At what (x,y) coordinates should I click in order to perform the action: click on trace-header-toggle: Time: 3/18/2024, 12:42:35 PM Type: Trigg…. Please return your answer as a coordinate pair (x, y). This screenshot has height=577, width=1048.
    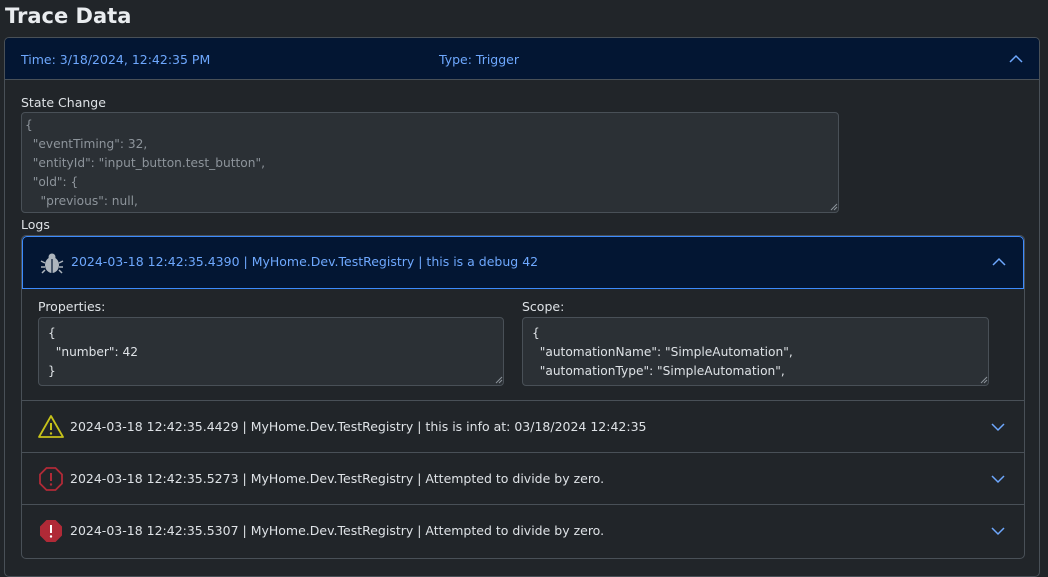
    Looking at the image, I should click on (522, 59).